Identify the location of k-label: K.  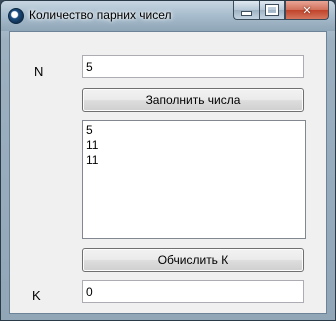
(36, 295).